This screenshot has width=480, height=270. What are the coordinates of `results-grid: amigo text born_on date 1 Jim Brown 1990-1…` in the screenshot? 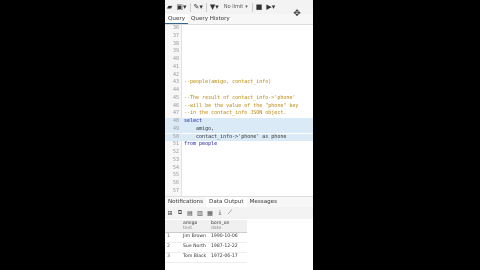 It's located at (239, 245).